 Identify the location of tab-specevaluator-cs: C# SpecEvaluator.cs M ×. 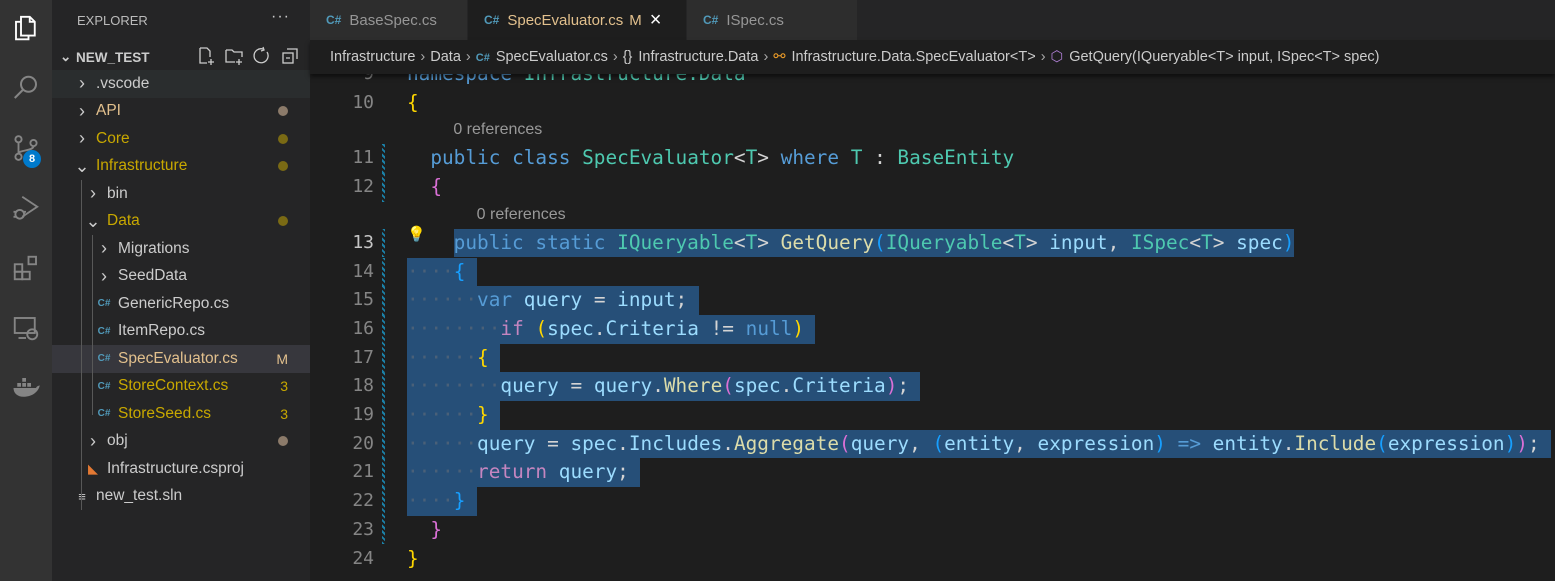
(577, 20).